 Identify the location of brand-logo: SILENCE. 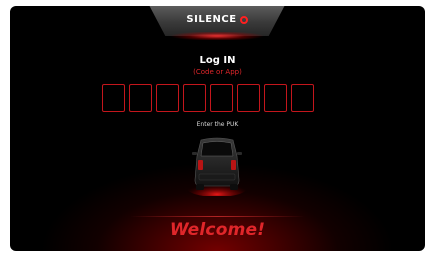
(217, 19).